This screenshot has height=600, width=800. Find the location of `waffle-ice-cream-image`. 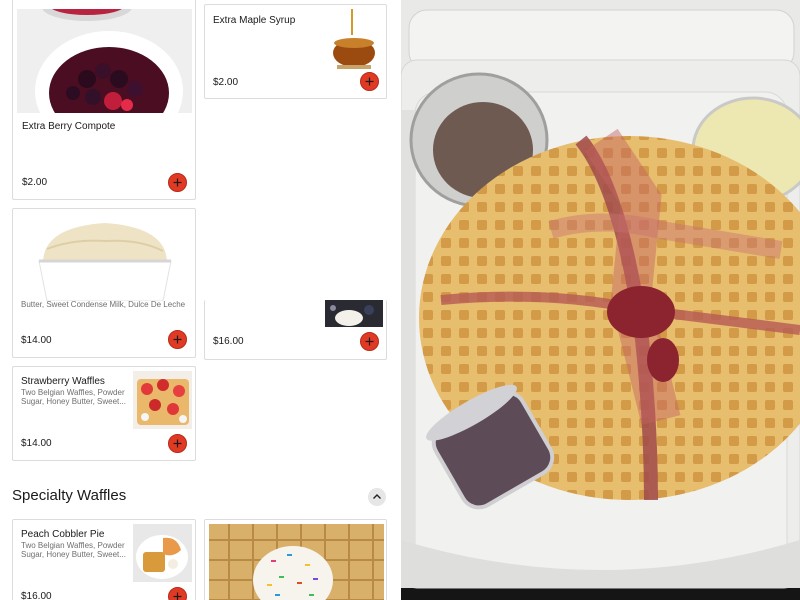

waffle-ice-cream-image is located at coordinates (354, 313).